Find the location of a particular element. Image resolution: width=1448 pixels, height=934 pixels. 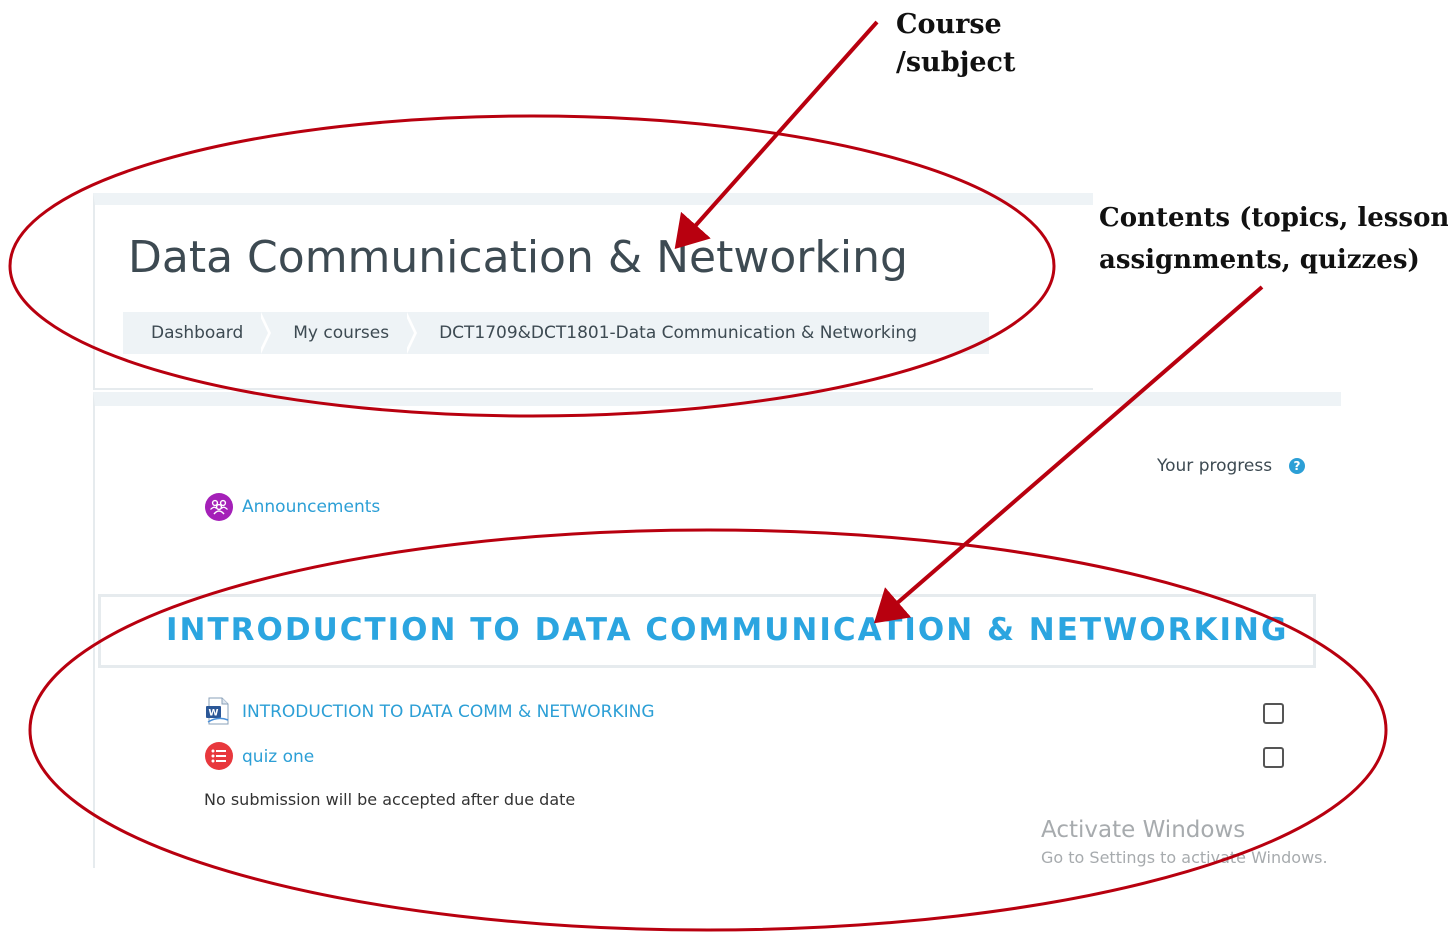

completion-checkbox-quiz-one is located at coordinates (1273, 757).